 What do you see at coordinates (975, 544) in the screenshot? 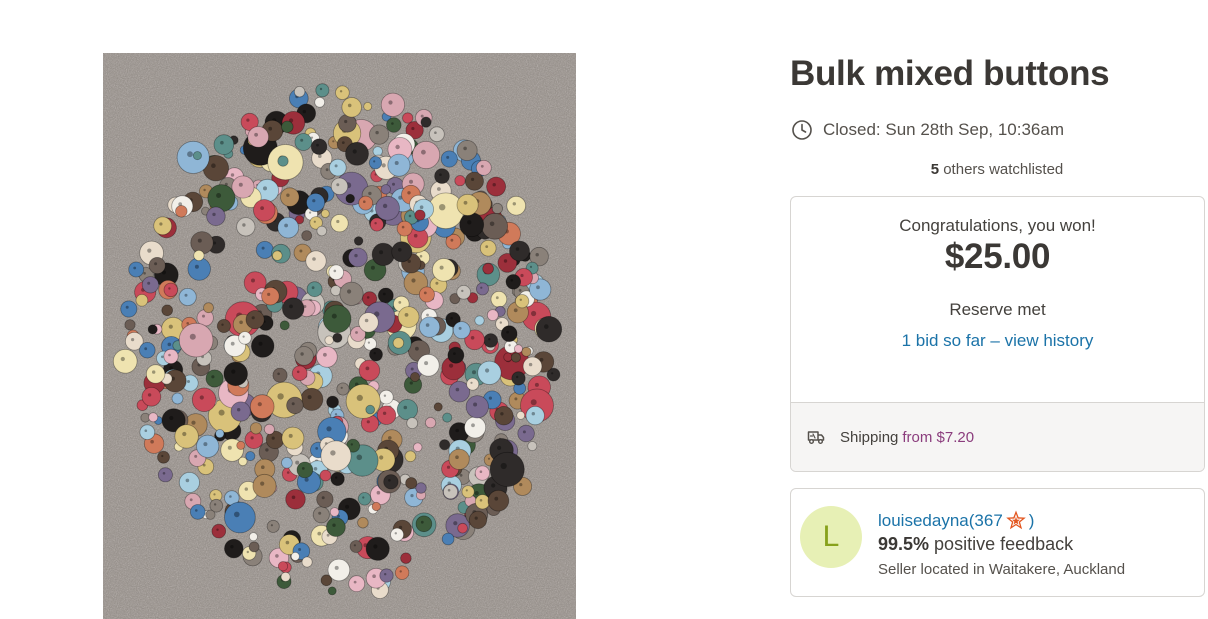
I see `seller-feedback: 99.5% positive feedback` at bounding box center [975, 544].